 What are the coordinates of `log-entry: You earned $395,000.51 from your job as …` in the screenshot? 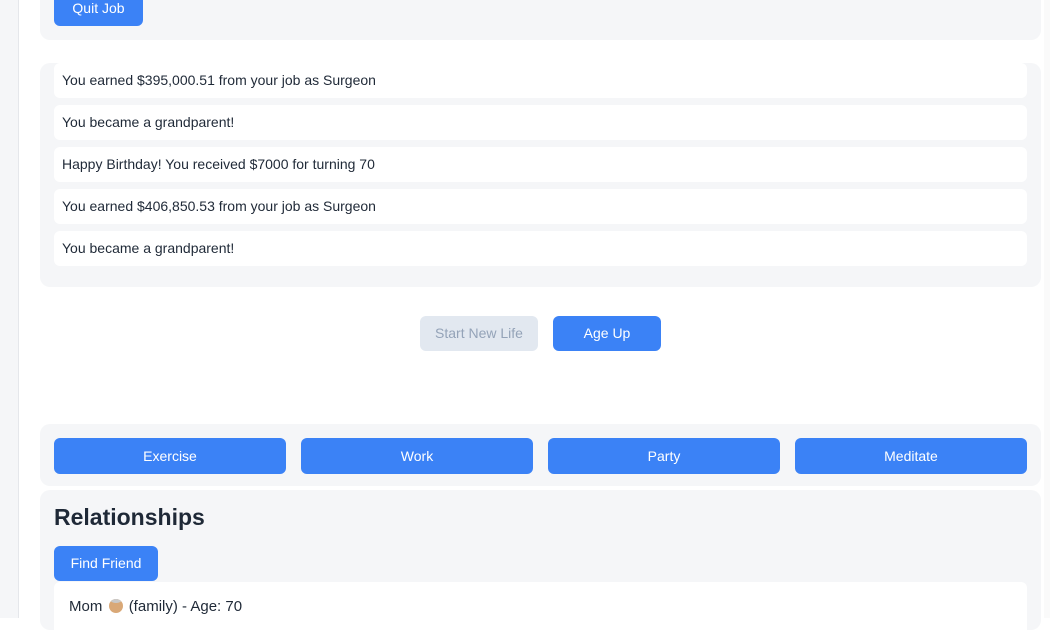 It's located at (540, 80).